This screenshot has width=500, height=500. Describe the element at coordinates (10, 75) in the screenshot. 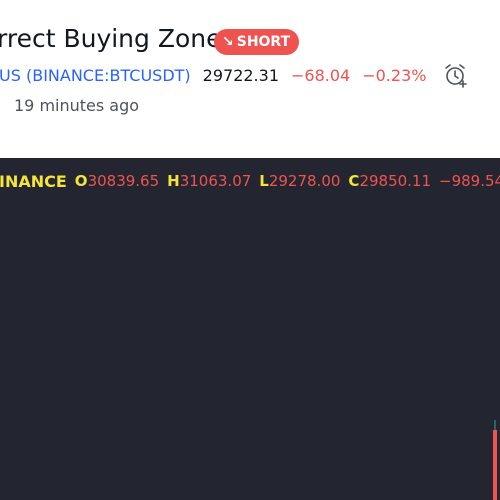

I see `symbol-prefix-link: US` at that location.